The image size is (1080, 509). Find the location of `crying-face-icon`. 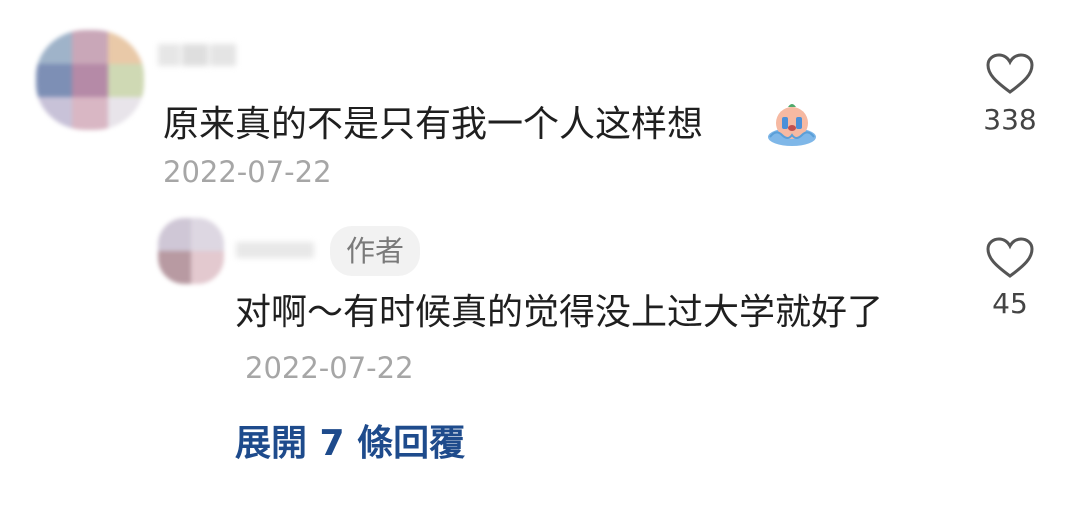

crying-face-icon is located at coordinates (792, 125).